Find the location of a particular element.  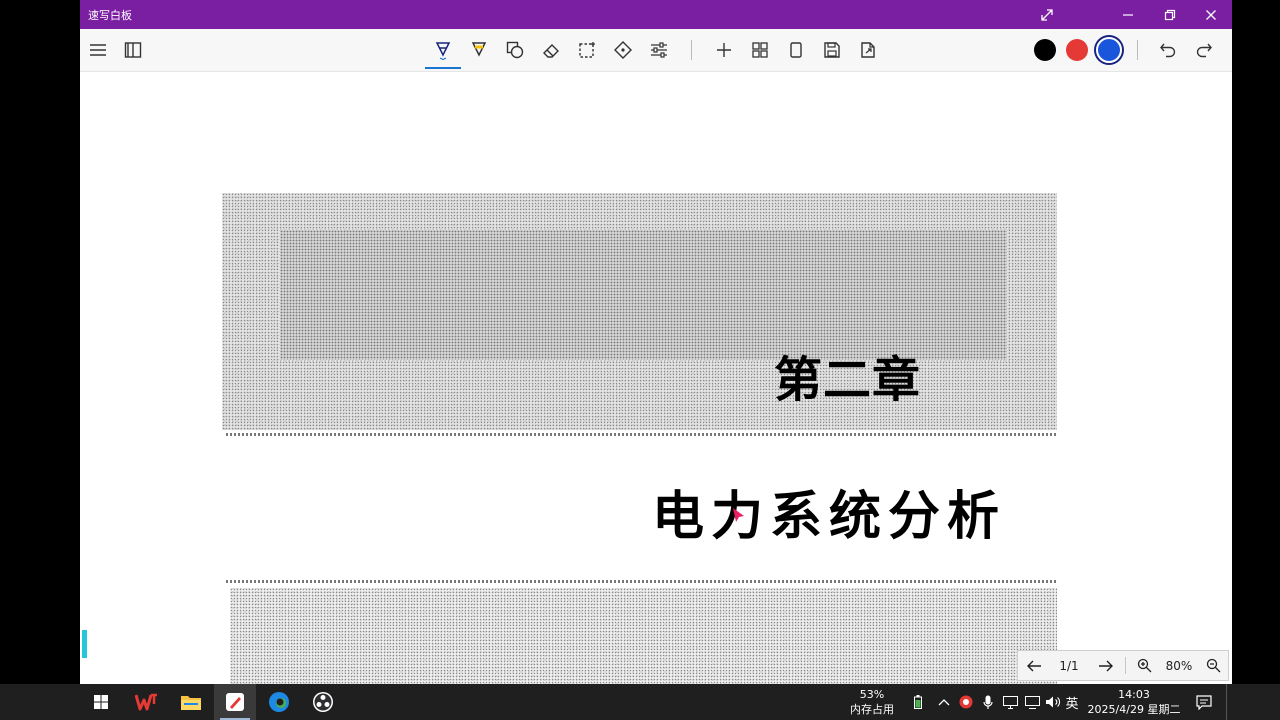

menu-button is located at coordinates (98, 50).